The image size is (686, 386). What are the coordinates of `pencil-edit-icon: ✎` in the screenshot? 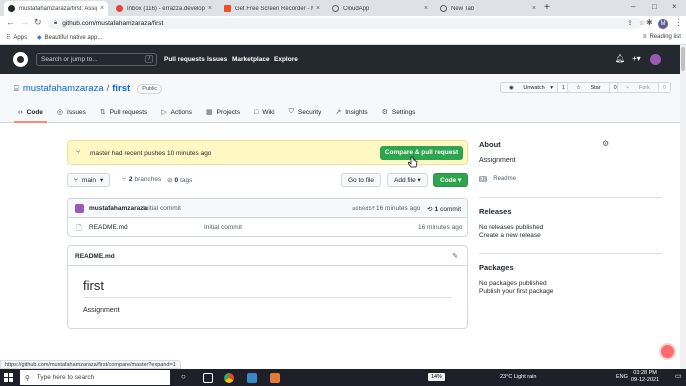 It's located at (455, 256).